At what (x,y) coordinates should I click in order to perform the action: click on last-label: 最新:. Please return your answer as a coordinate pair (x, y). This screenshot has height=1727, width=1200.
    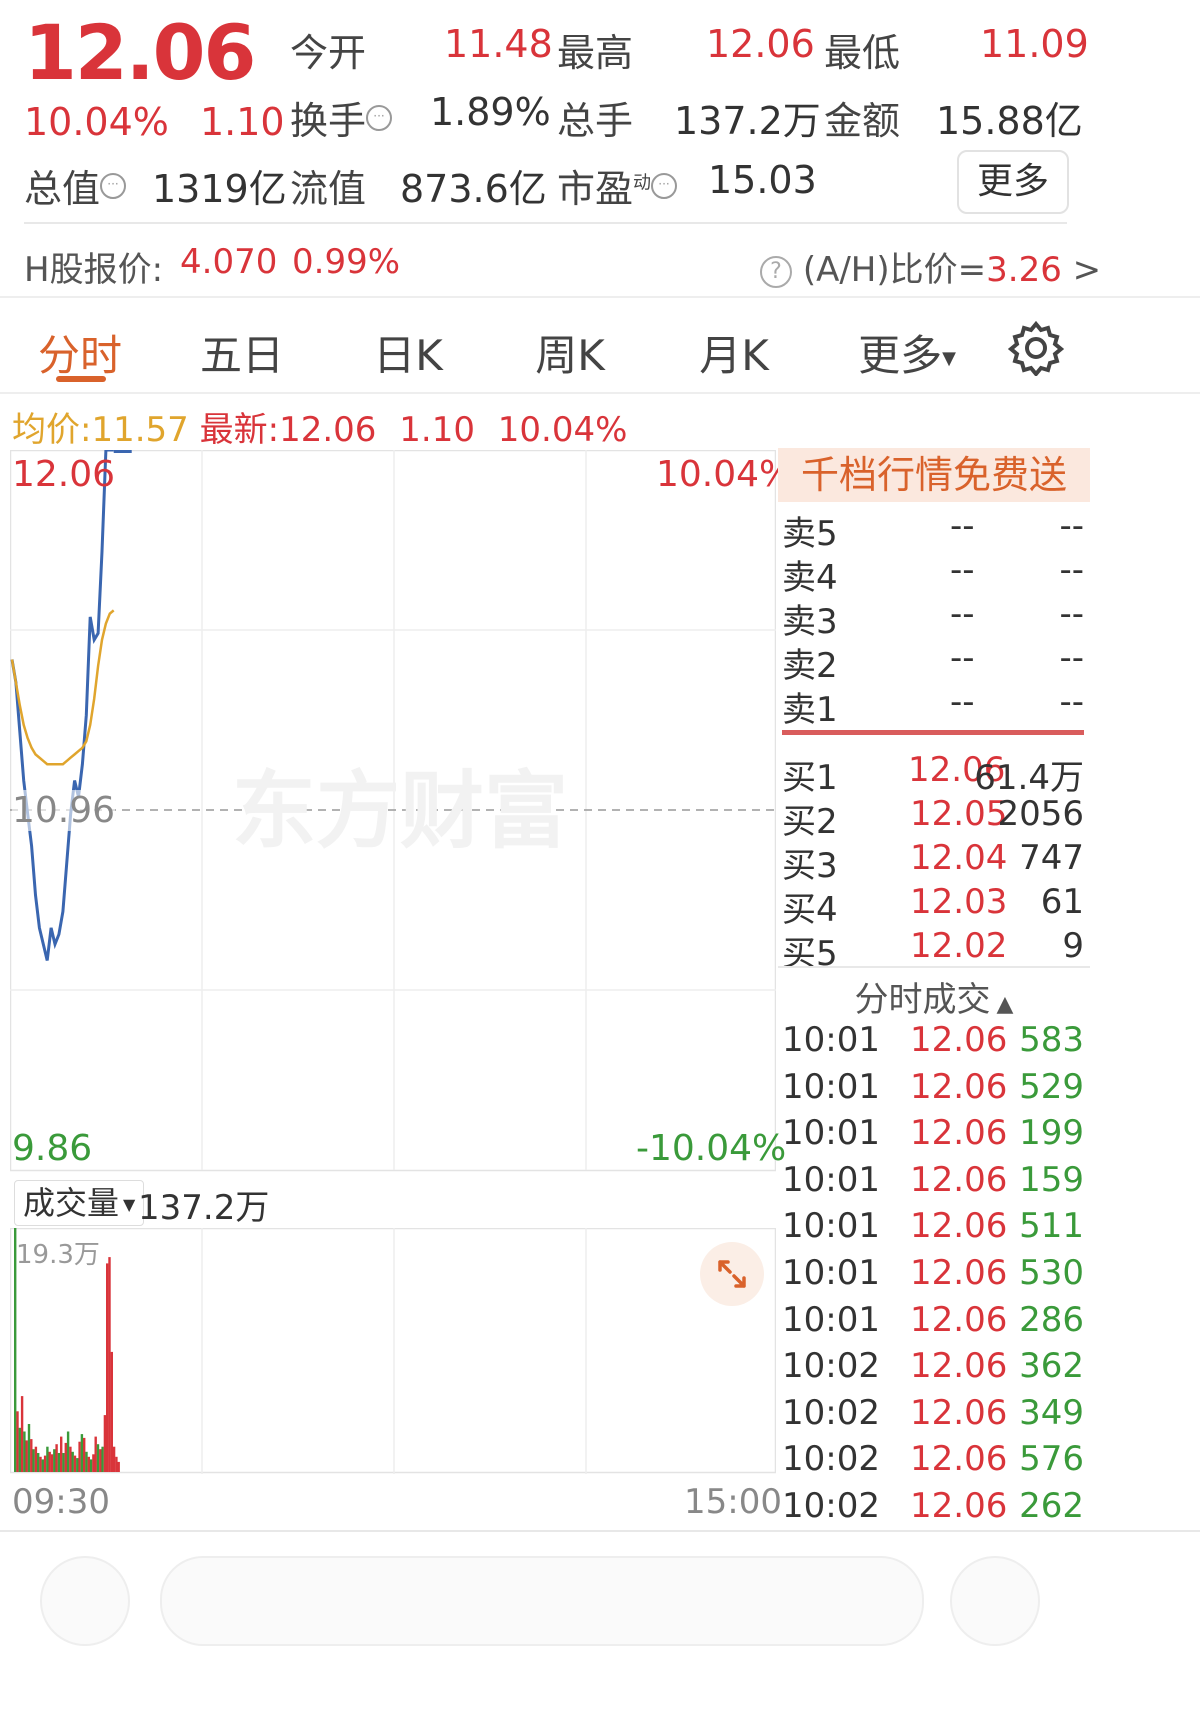
    Looking at the image, I should click on (239, 430).